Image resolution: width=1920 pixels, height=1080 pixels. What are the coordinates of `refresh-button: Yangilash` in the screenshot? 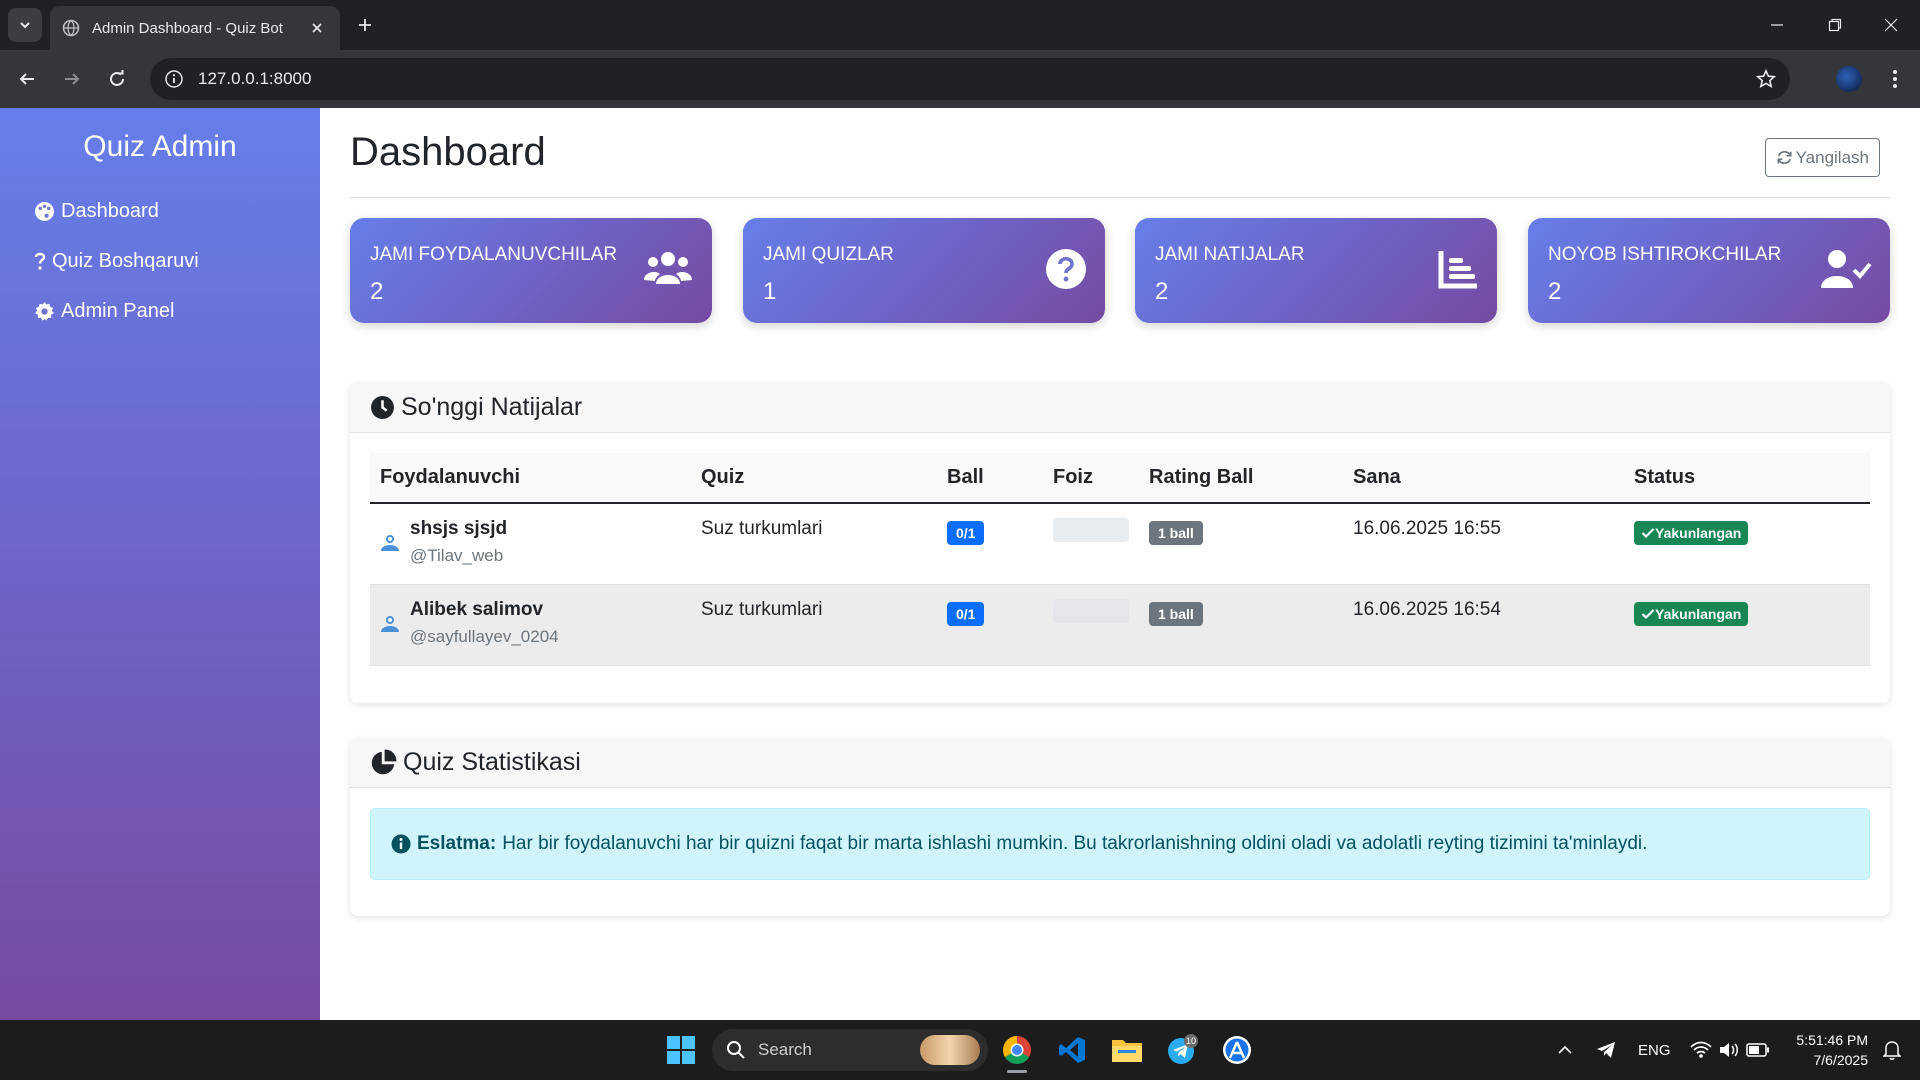 It's located at (1822, 157).